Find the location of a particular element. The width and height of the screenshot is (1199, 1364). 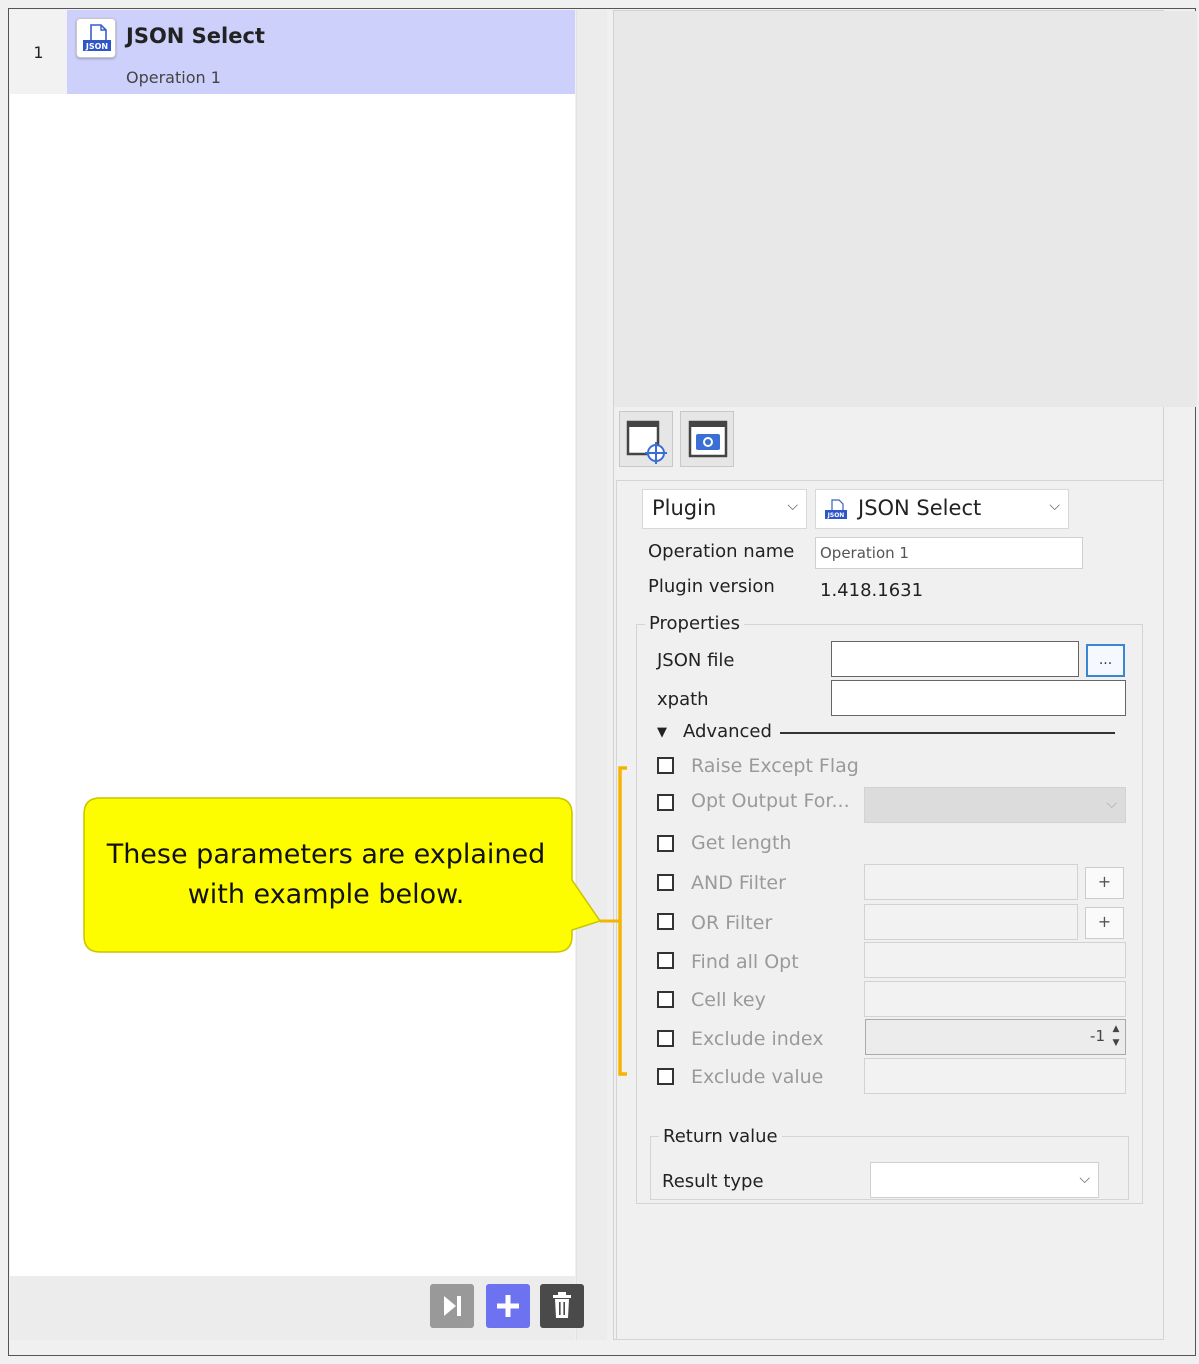

raise-except-flag-label: Raise Except Flag is located at coordinates (775, 766).